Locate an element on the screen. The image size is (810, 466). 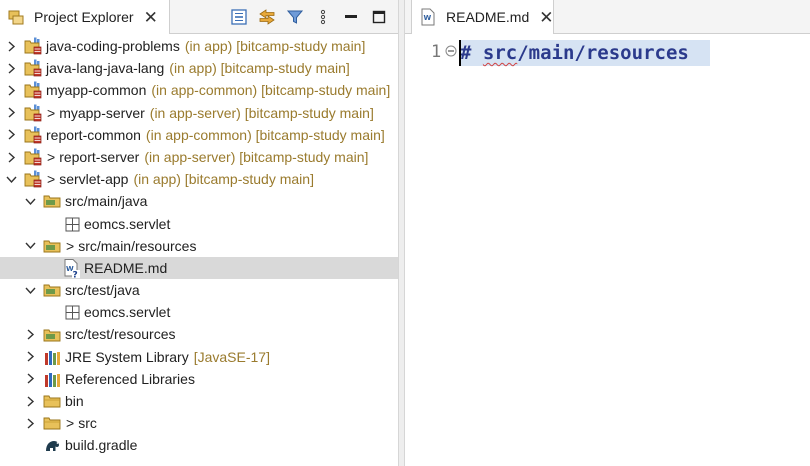
tab-readme: W README.md ✕ is located at coordinates (482, 17).